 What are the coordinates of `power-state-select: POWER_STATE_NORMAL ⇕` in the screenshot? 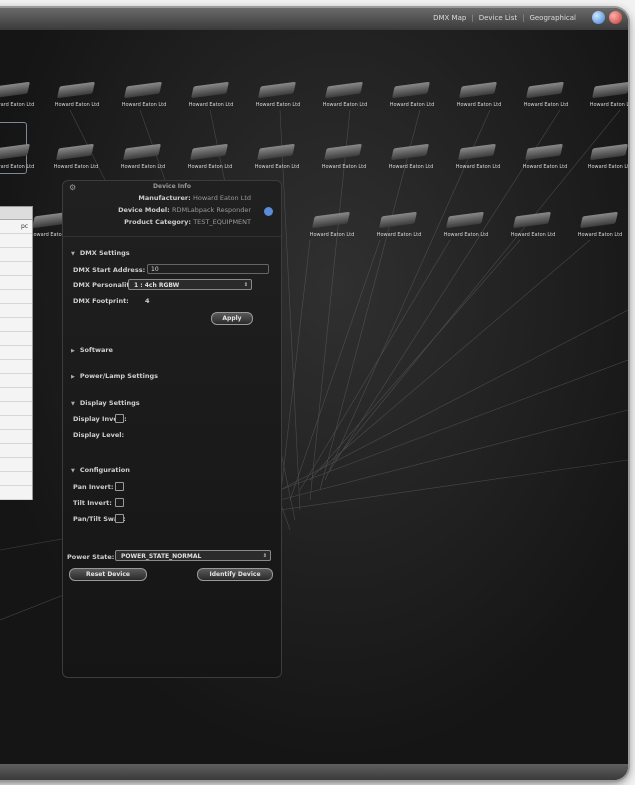 It's located at (193, 555).